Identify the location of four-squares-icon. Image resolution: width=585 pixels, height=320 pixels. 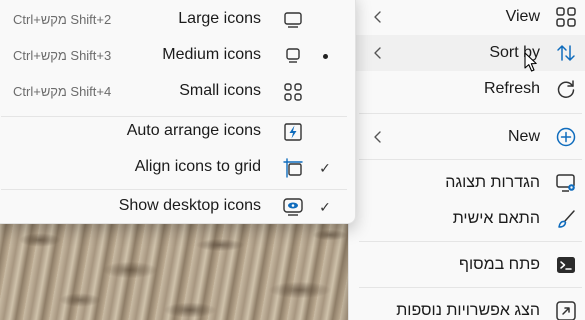
(566, 17).